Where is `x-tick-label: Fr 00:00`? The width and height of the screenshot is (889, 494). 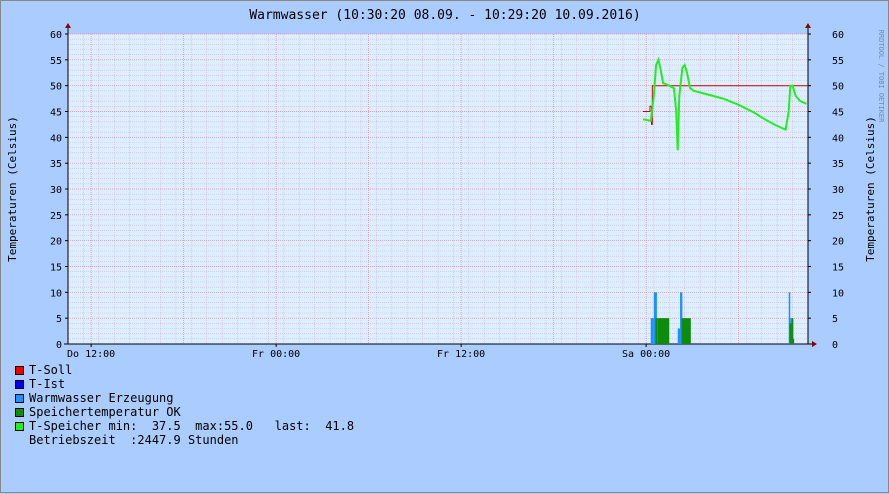
x-tick-label: Fr 00:00 is located at coordinates (276, 354).